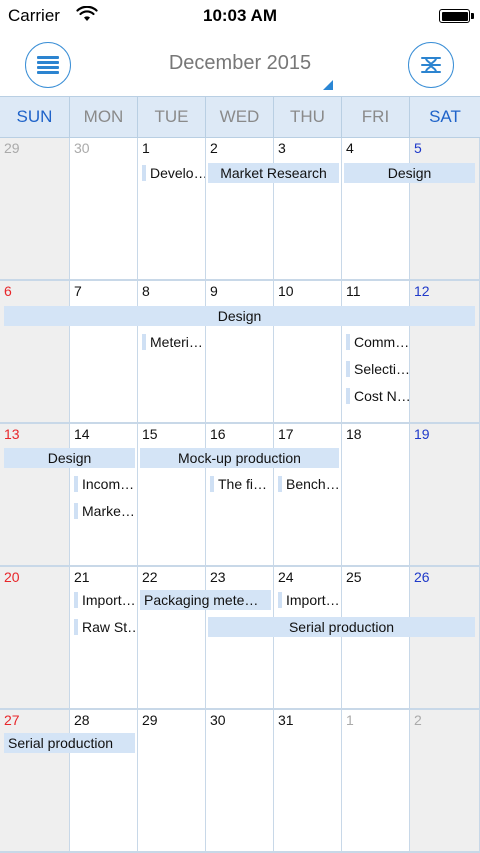 The image size is (480, 853). What do you see at coordinates (104, 352) in the screenshot?
I see `day-cell: 7` at bounding box center [104, 352].